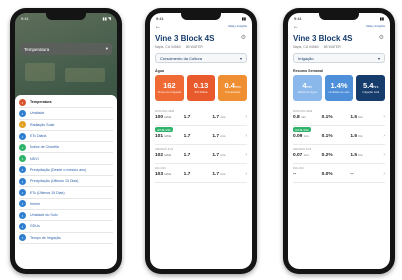 This screenshot has width=402, height=280. What do you see at coordinates (22, 170) in the screenshot?
I see `rain-icon: •` at bounding box center [22, 170].